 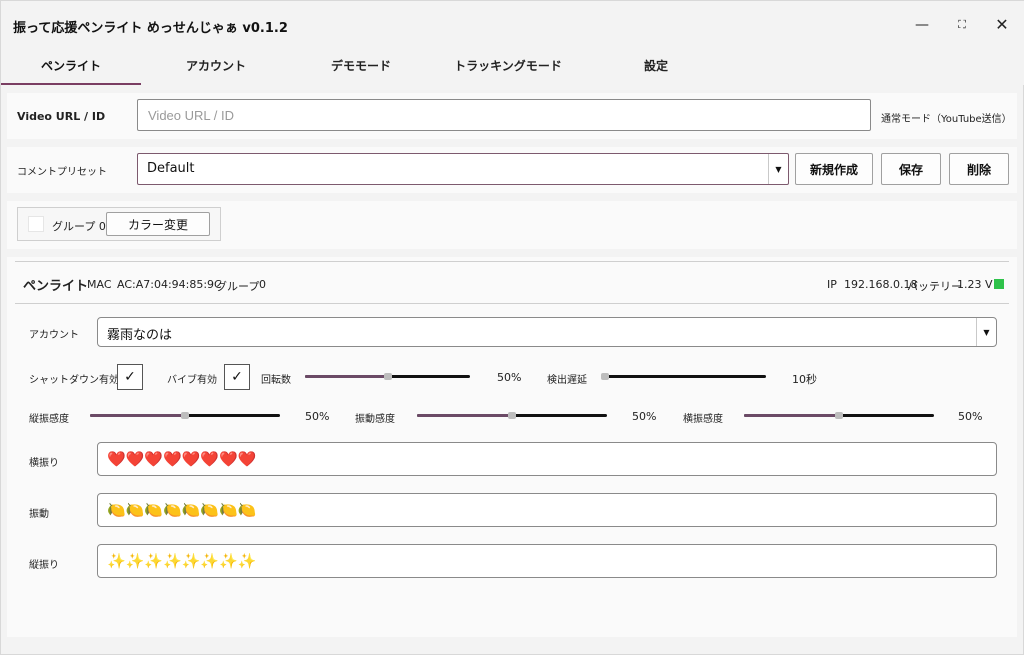 What do you see at coordinates (683, 376) in the screenshot?
I see `delay-slider` at bounding box center [683, 376].